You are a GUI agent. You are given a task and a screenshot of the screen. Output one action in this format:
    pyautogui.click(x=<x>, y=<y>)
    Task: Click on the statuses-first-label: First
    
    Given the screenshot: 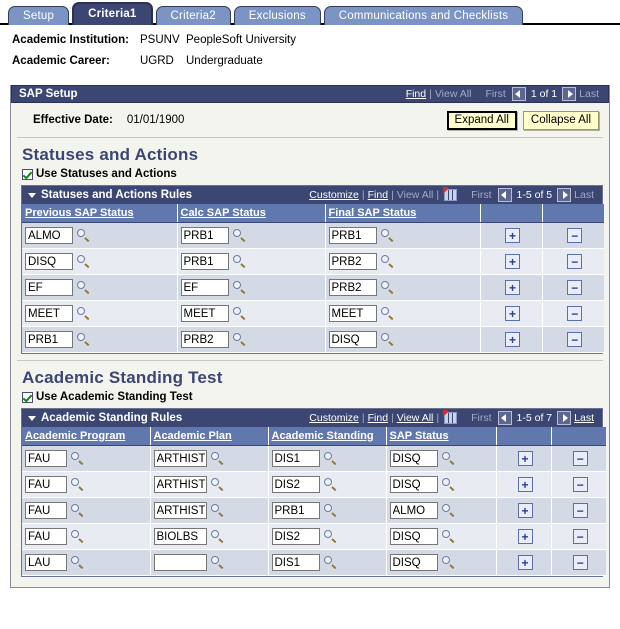 What is the action you would take?
    pyautogui.click(x=482, y=195)
    